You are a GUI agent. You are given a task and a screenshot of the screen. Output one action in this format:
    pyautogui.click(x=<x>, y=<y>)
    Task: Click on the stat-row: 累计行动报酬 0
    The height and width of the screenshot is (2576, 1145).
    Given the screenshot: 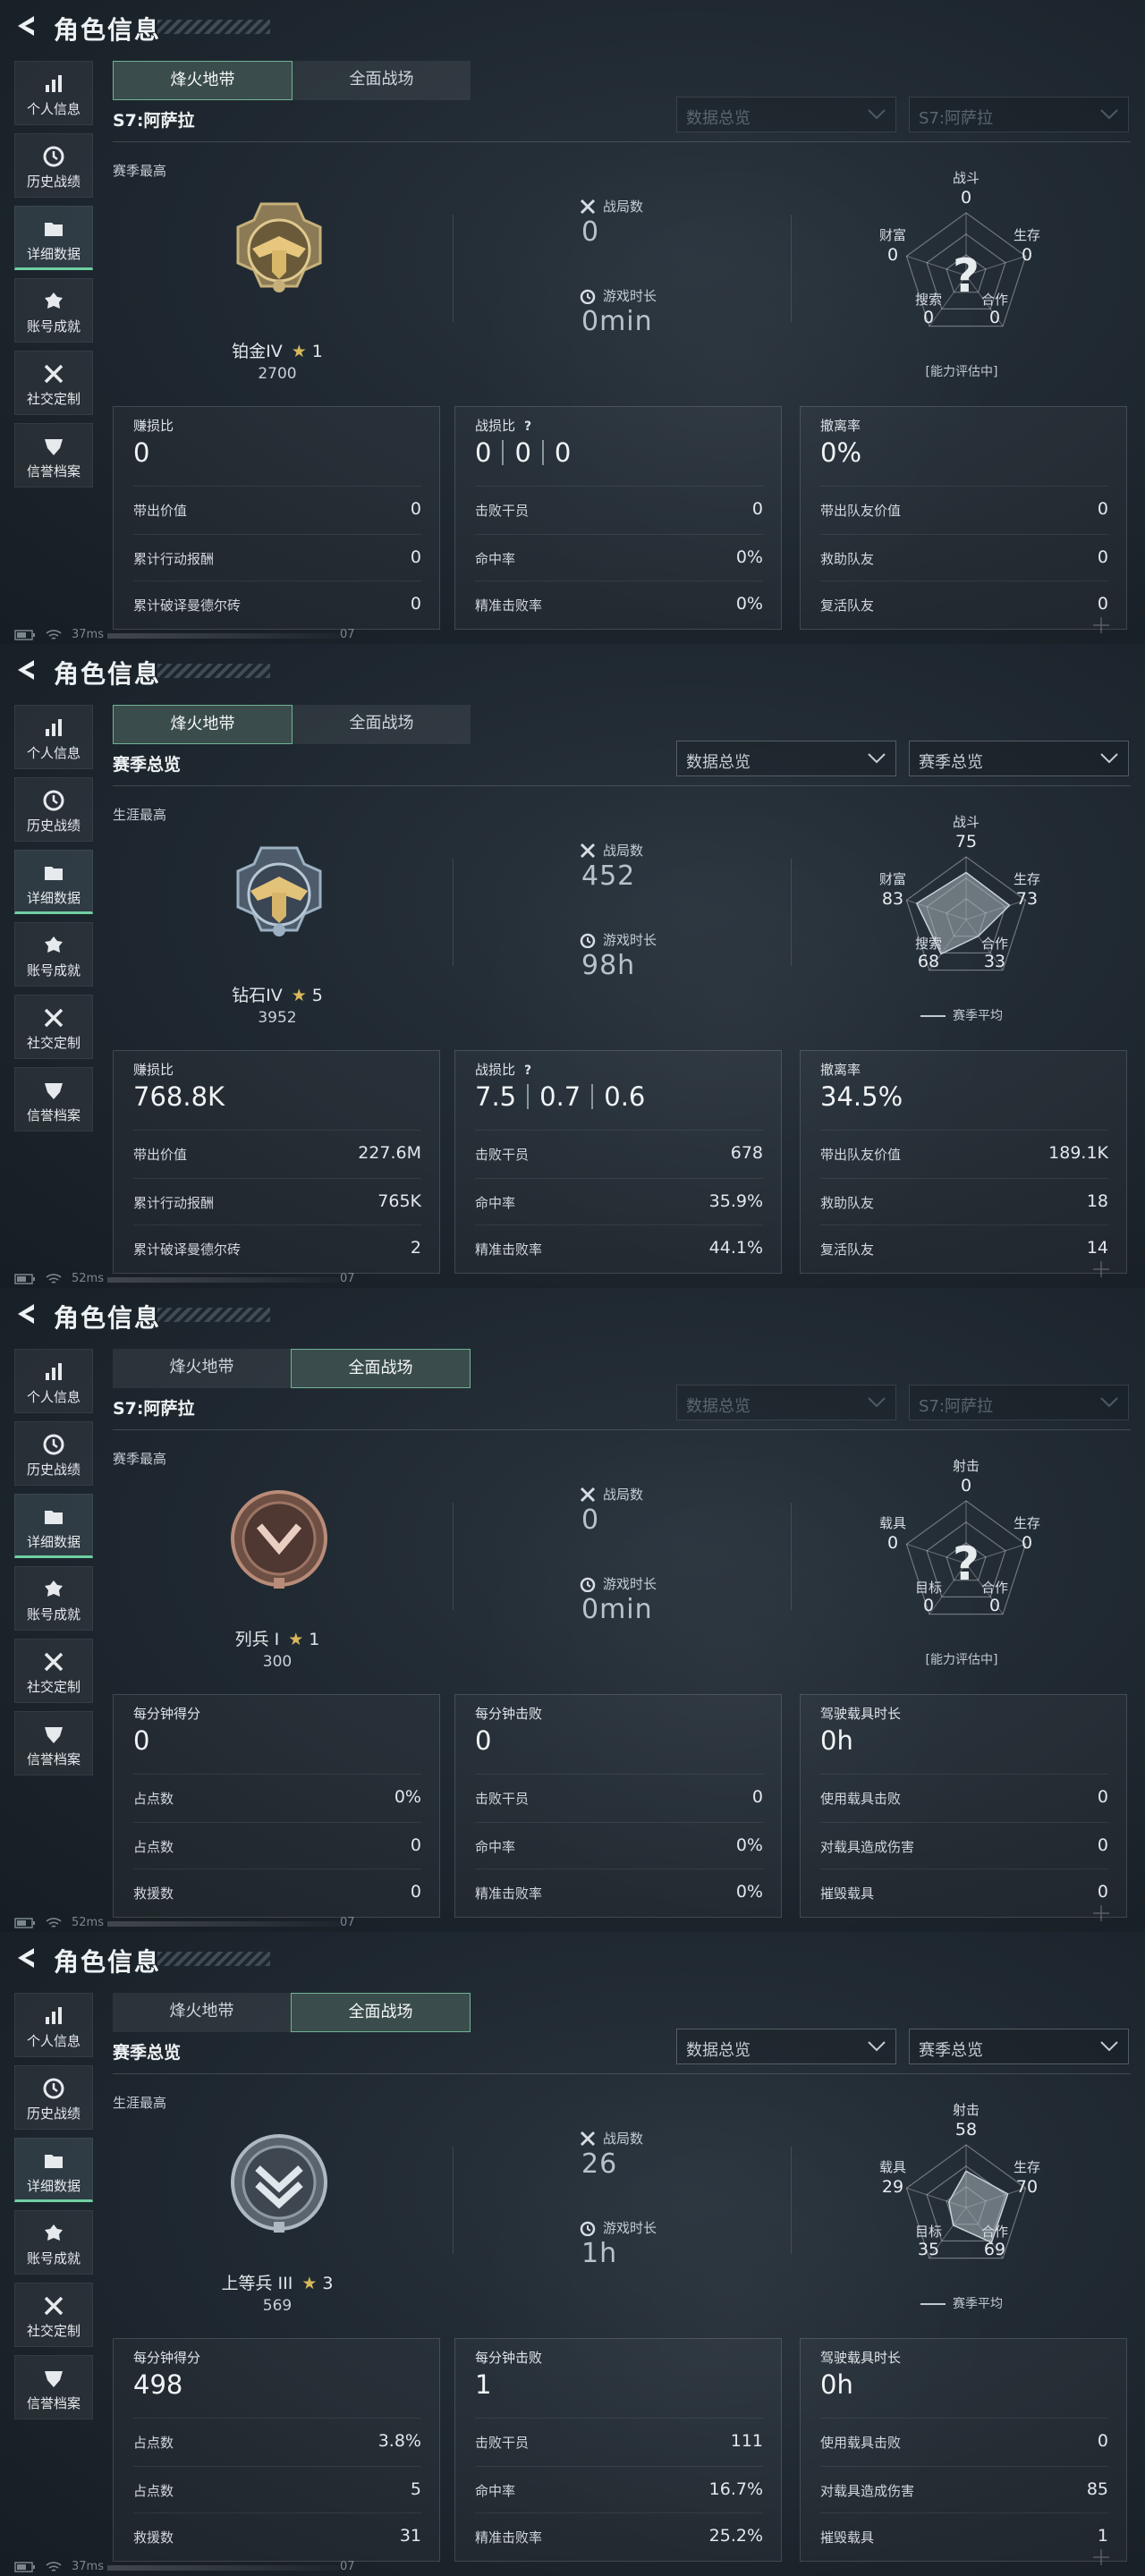 What is the action you would take?
    pyautogui.click(x=277, y=557)
    